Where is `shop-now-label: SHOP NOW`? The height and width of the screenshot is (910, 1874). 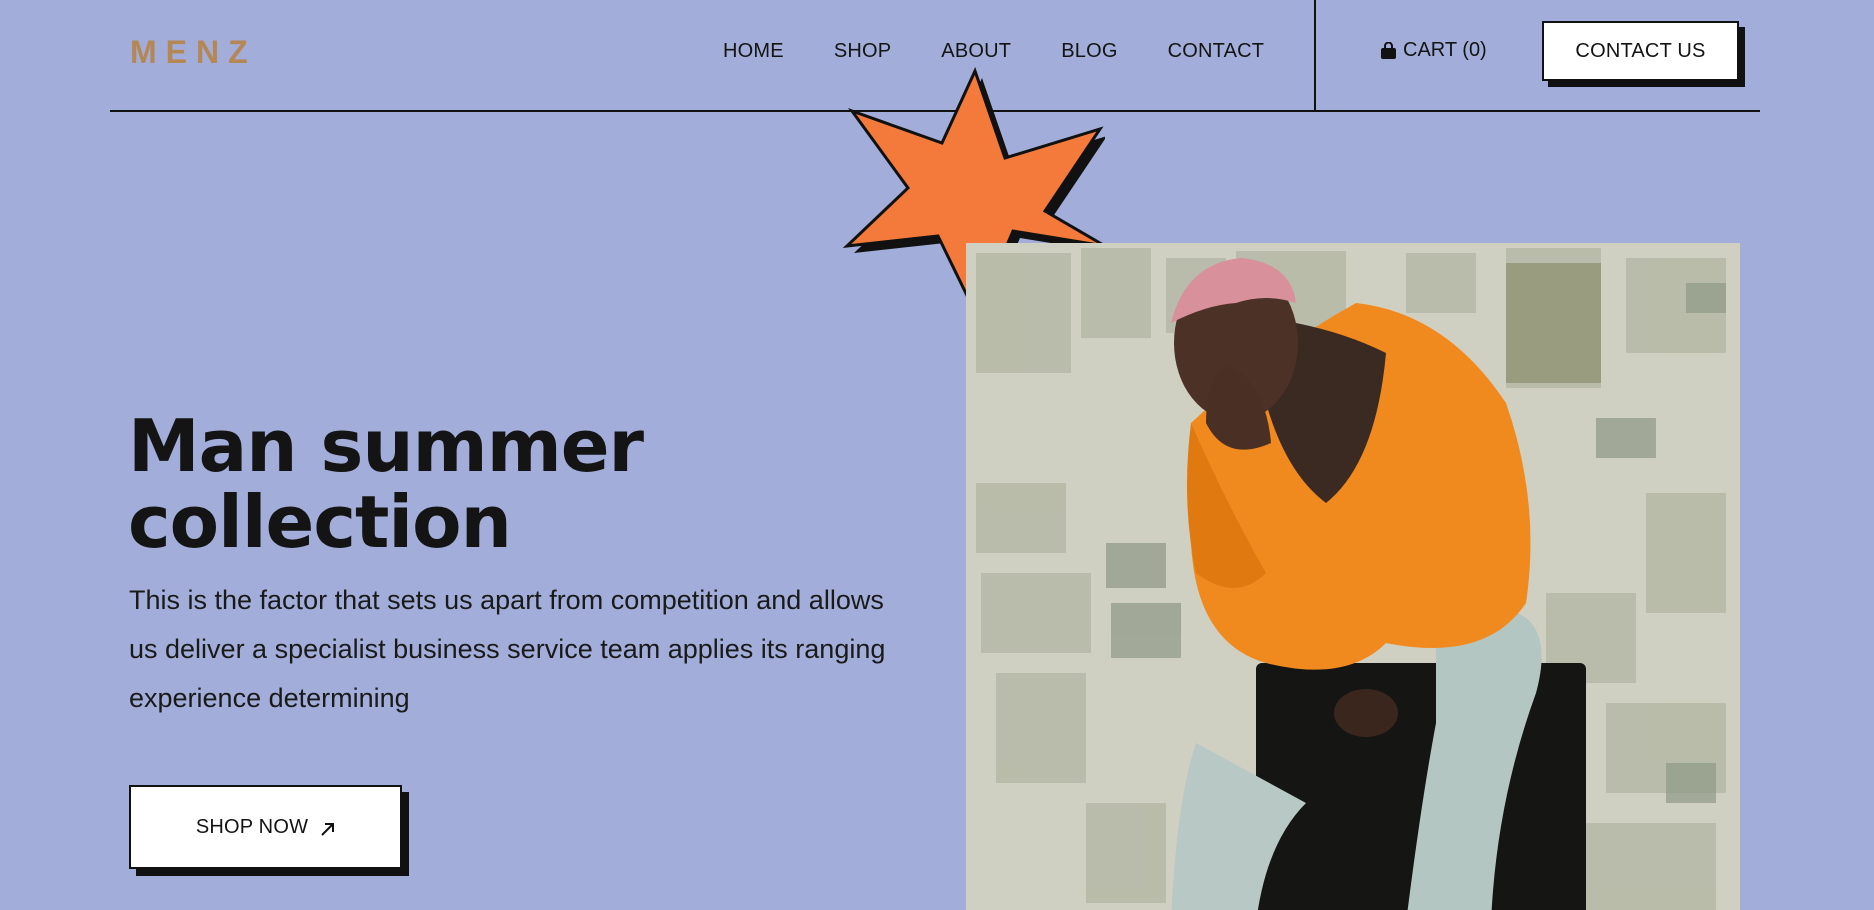
shop-now-label: SHOP NOW is located at coordinates (252, 826).